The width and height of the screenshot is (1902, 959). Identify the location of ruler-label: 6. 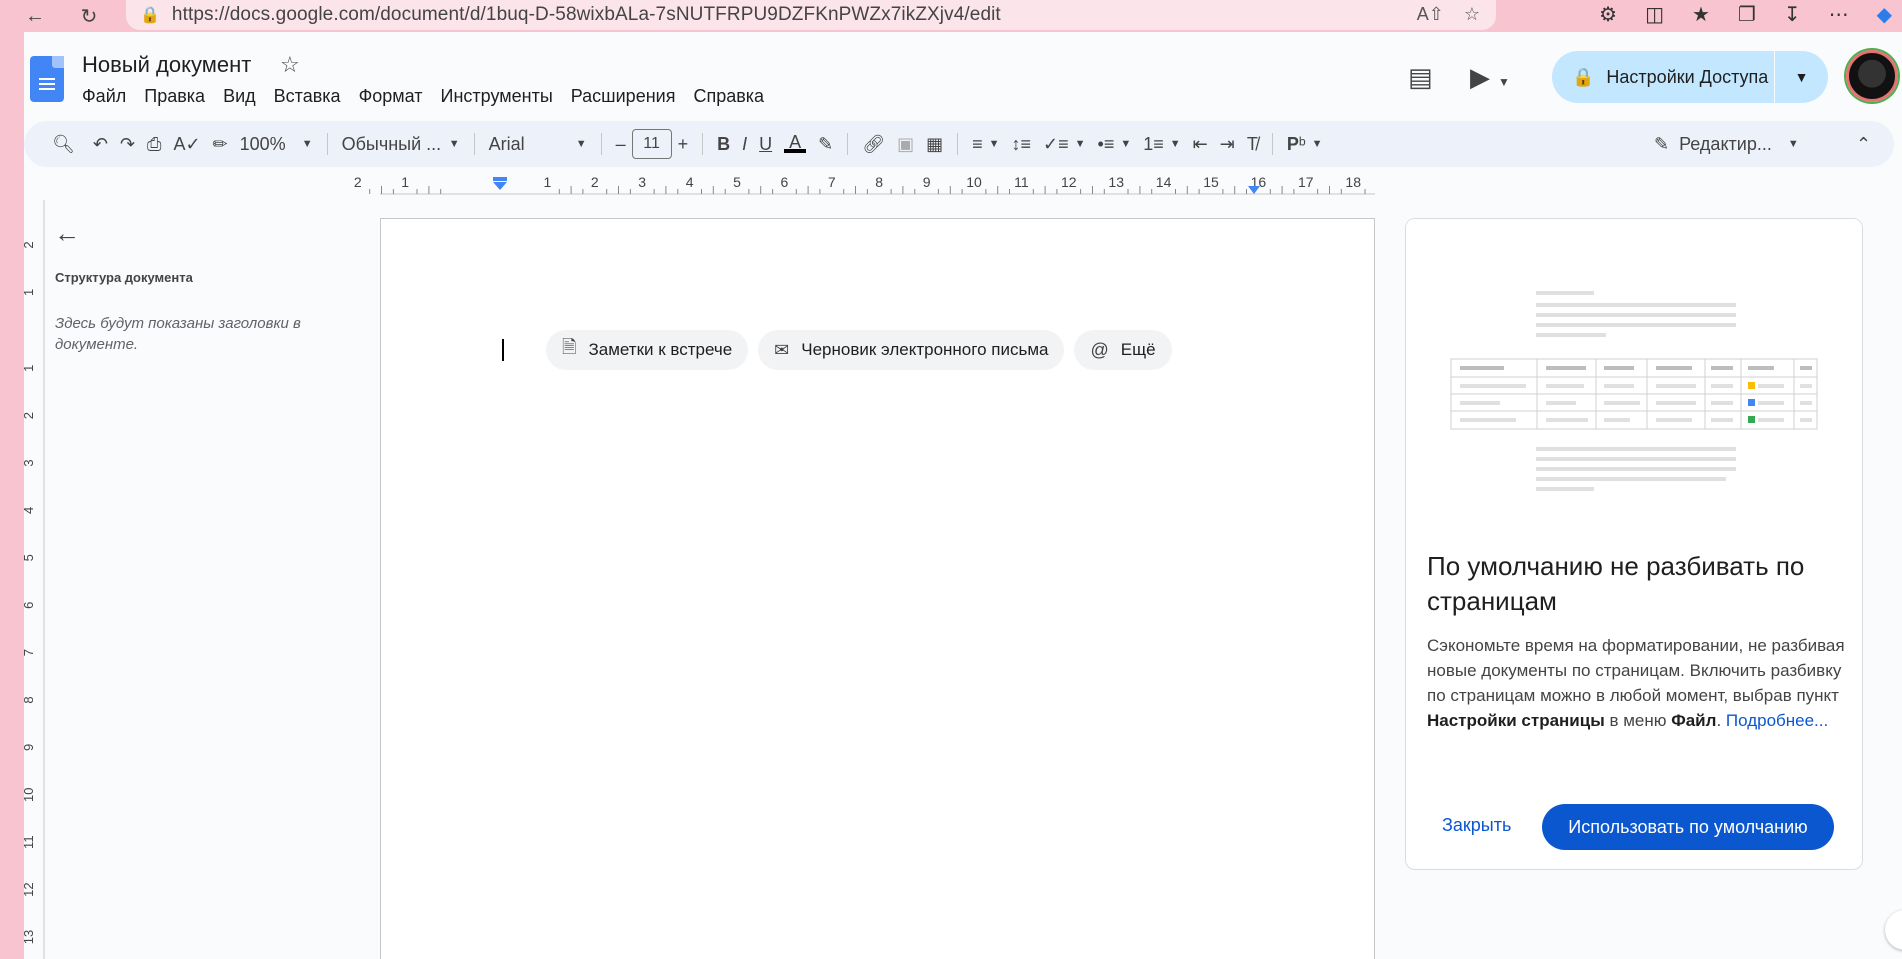
(785, 182).